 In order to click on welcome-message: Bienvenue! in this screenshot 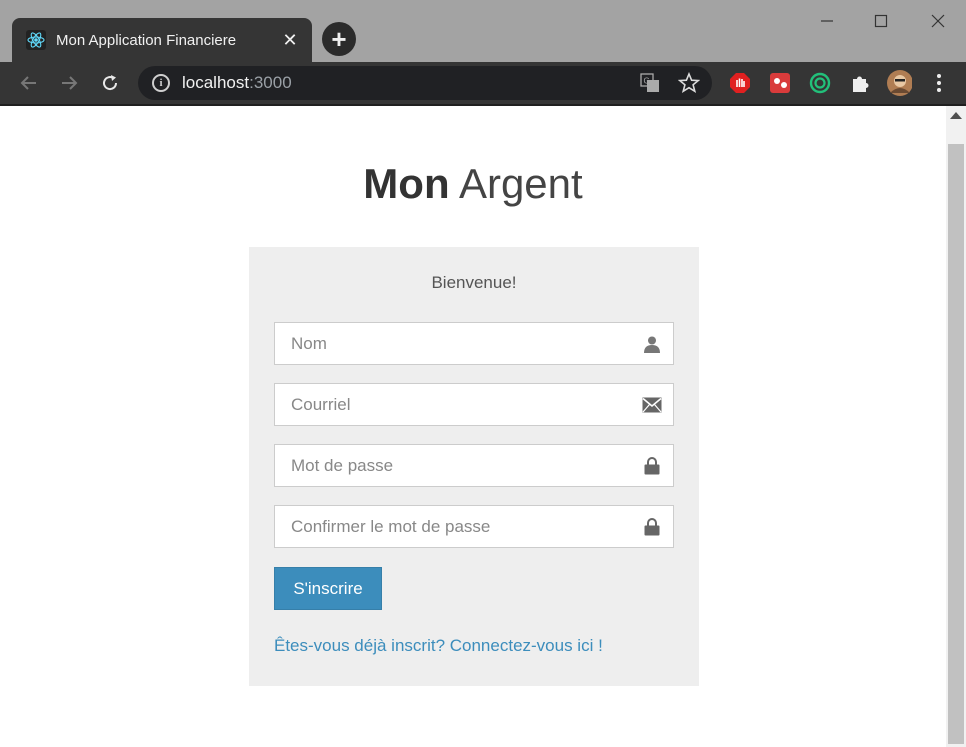, I will do `click(474, 282)`.